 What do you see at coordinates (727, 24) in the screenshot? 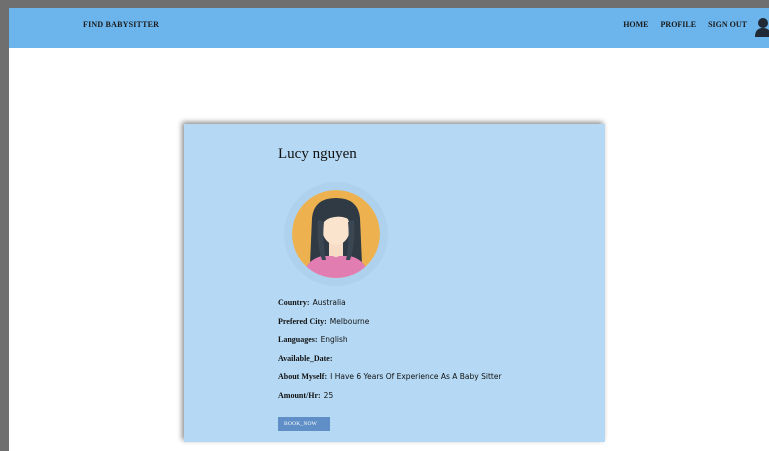
I see `nav-sign-out-link: SIGN OUT` at bounding box center [727, 24].